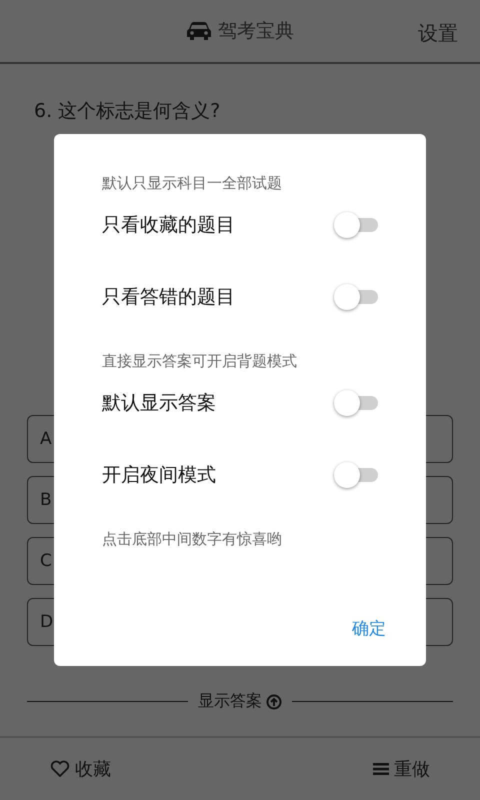 This screenshot has height=800, width=480. Describe the element at coordinates (192, 539) in the screenshot. I see `hint-text: 点击底部中间数字有惊喜哟` at that location.